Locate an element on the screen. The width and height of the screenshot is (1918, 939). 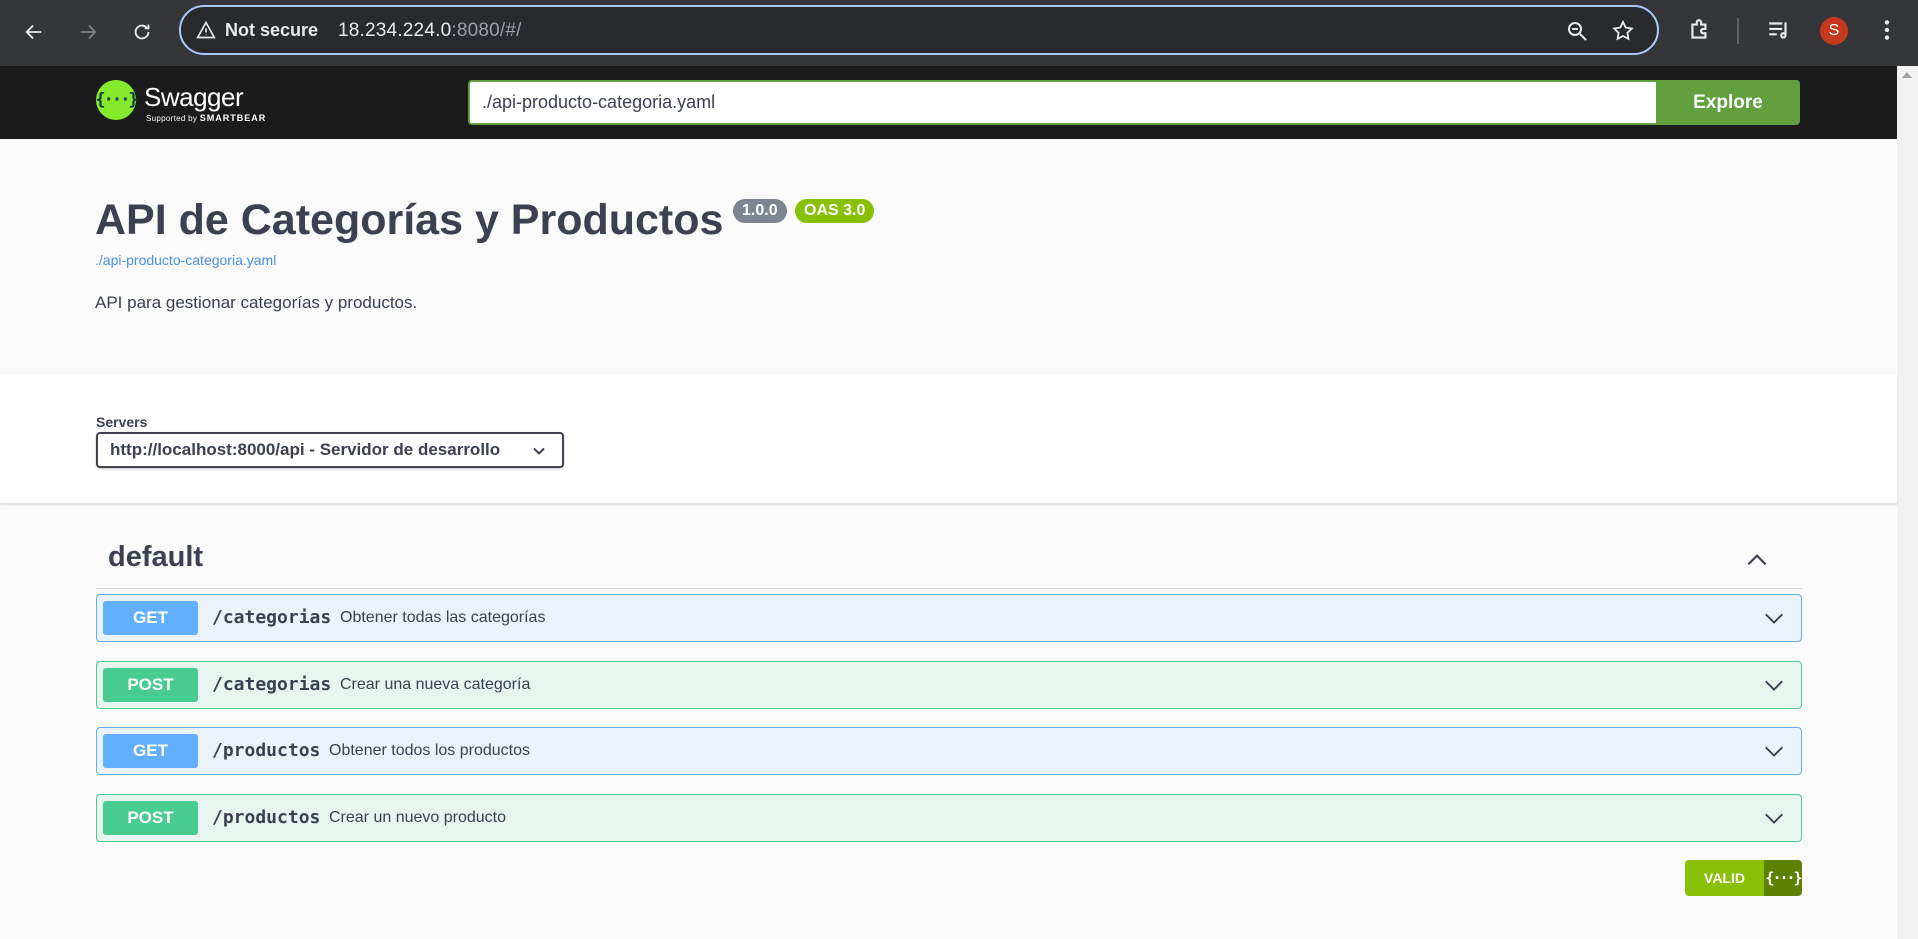
kebab-menu-icon is located at coordinates (1887, 30).